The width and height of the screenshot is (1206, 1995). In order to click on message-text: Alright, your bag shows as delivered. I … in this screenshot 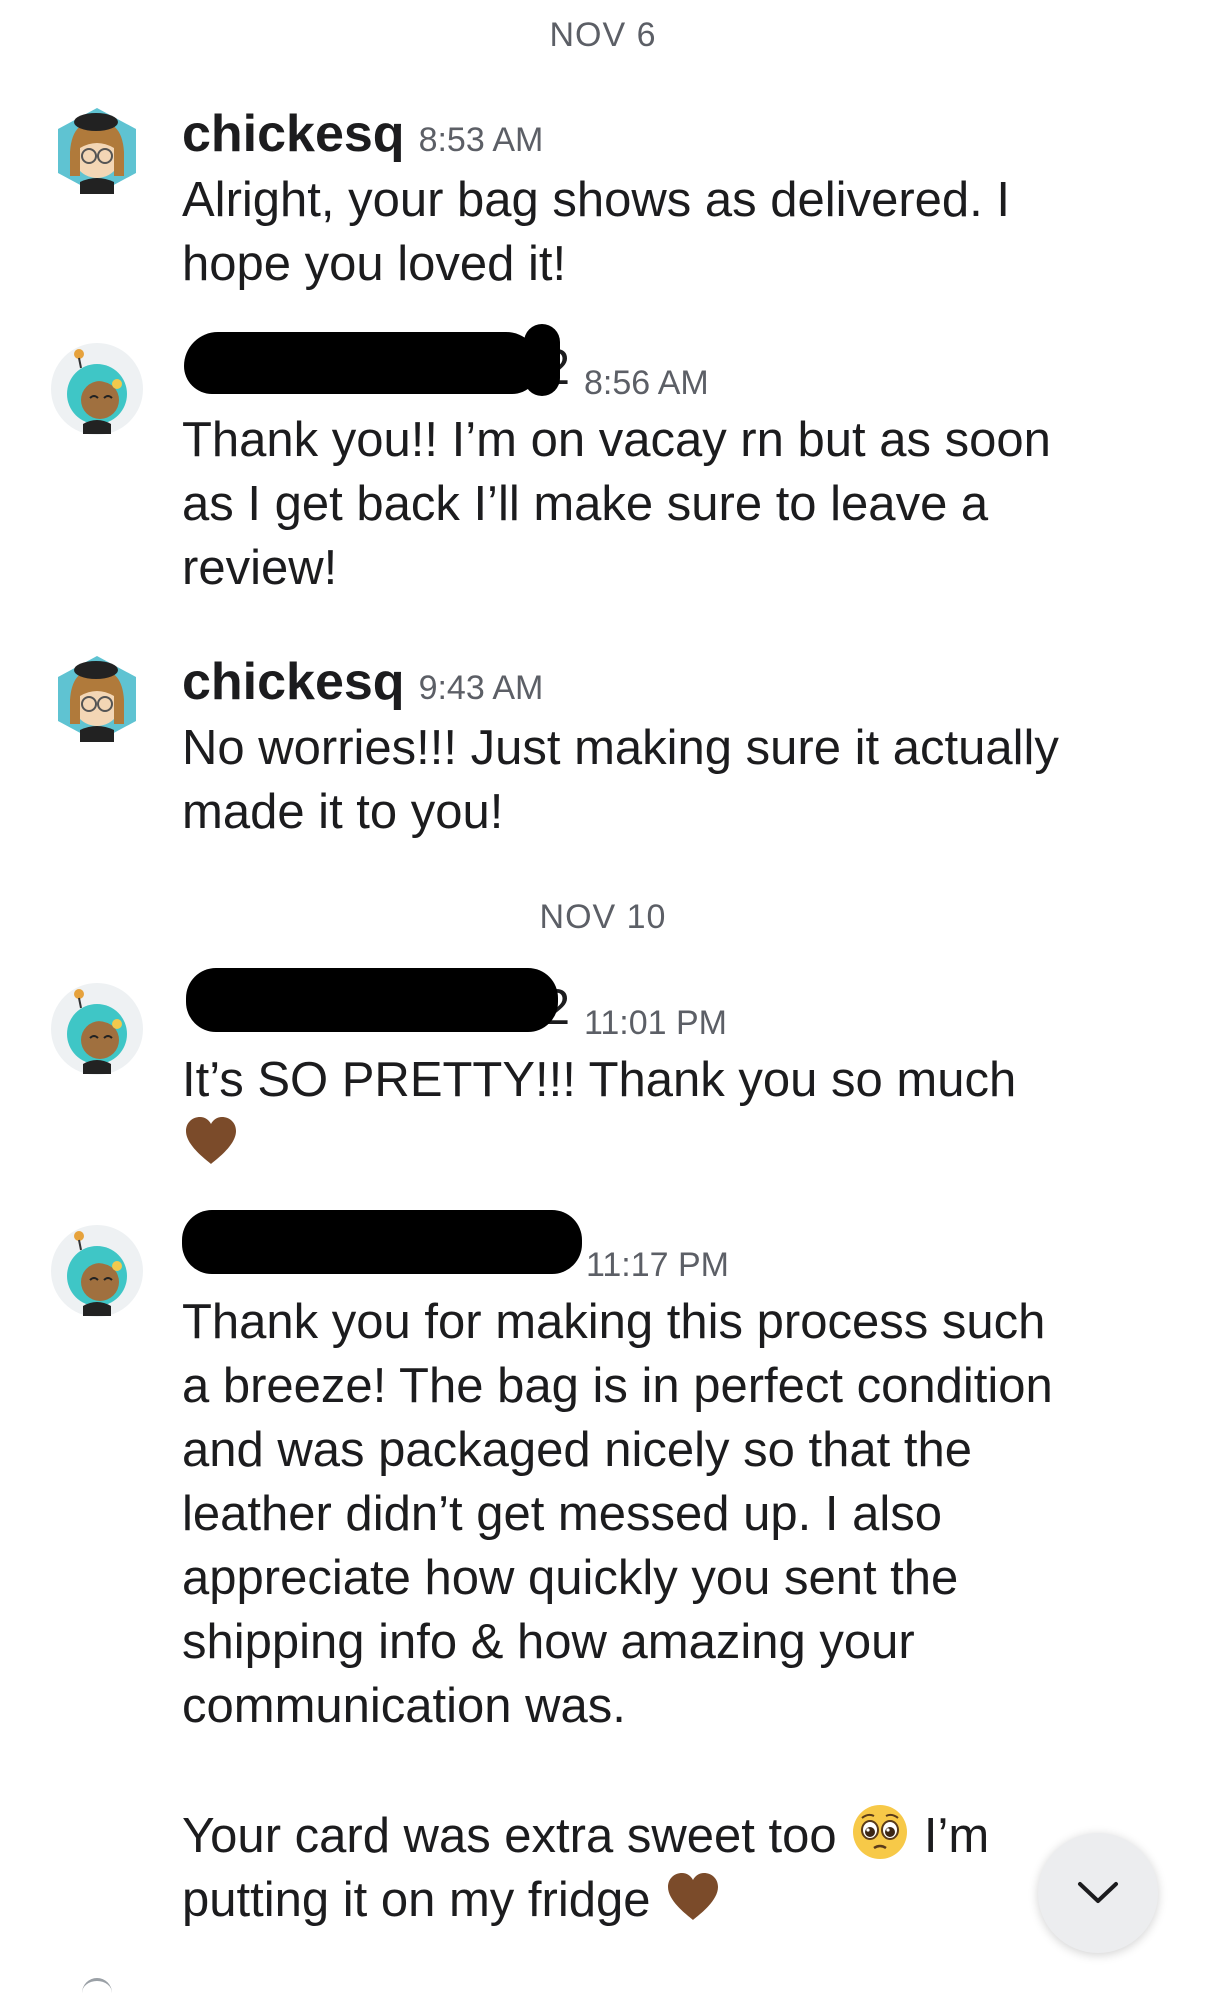, I will do `click(596, 232)`.